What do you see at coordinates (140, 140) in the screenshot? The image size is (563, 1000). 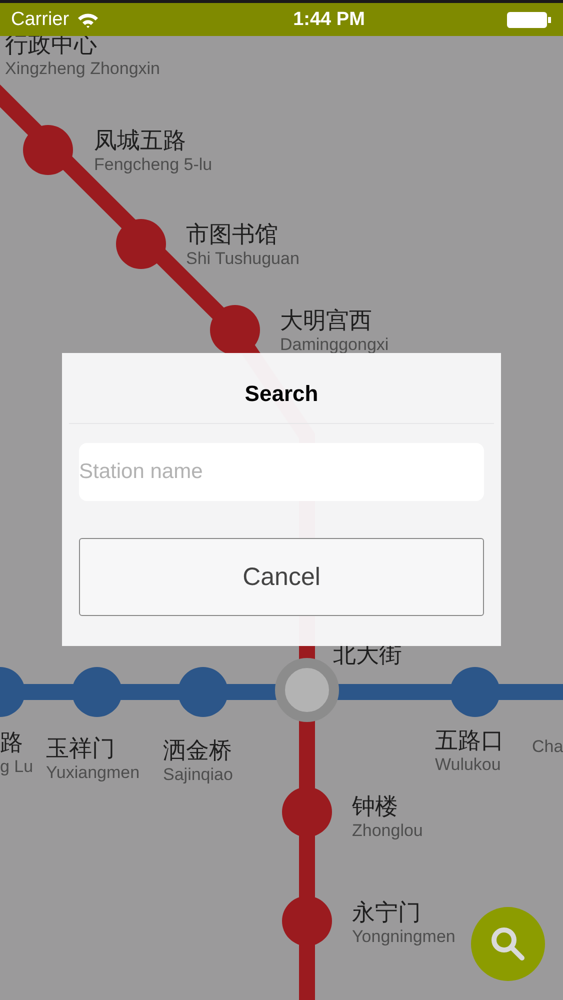 I see `station-name: 凤城五路` at bounding box center [140, 140].